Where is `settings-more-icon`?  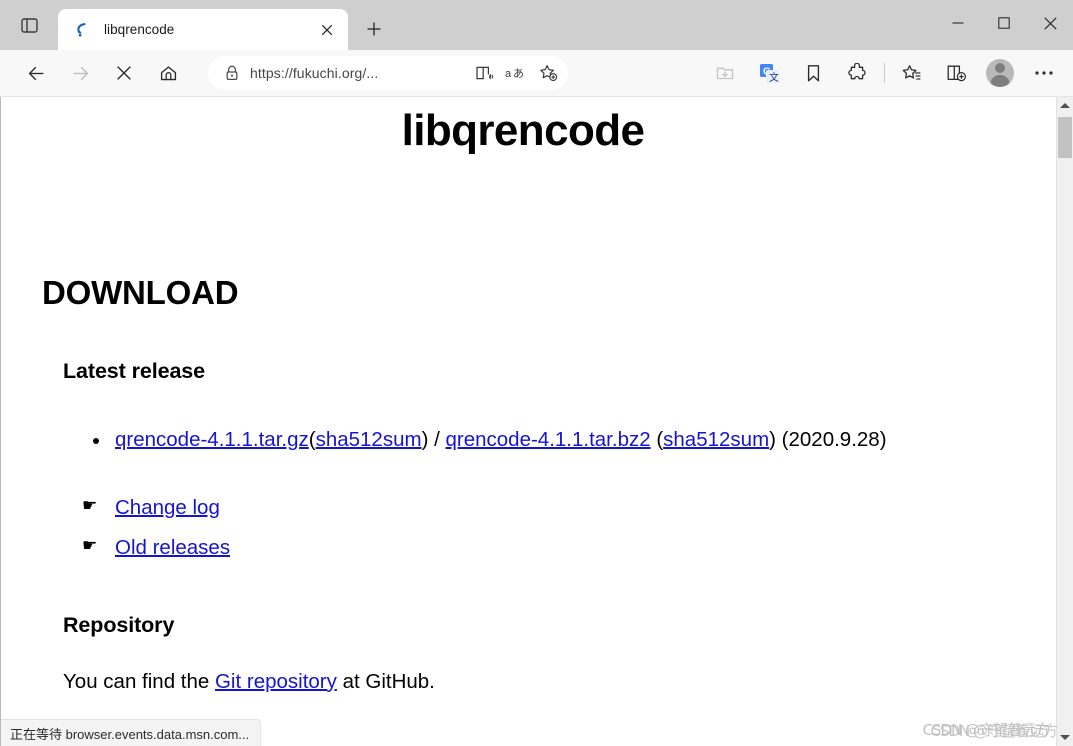 settings-more-icon is located at coordinates (1044, 73).